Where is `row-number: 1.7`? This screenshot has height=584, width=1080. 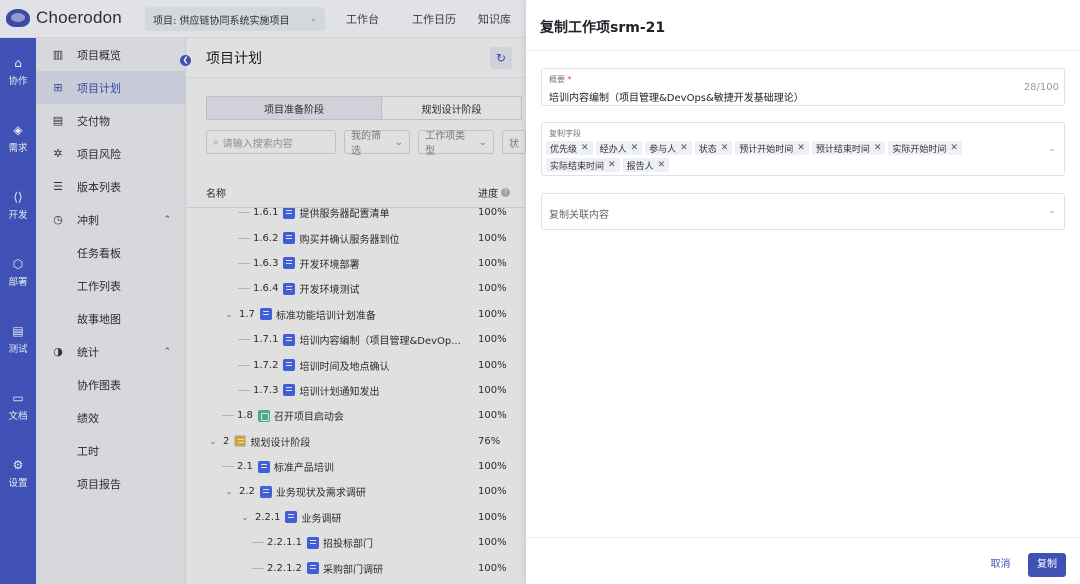 row-number: 1.7 is located at coordinates (247, 314).